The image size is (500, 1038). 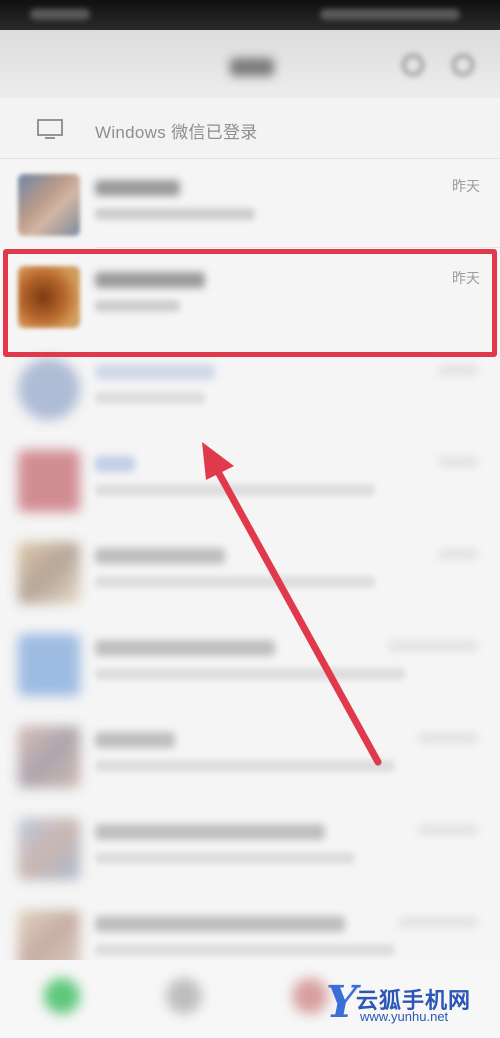 What do you see at coordinates (184, 996) in the screenshot?
I see `tab-contacts-icon` at bounding box center [184, 996].